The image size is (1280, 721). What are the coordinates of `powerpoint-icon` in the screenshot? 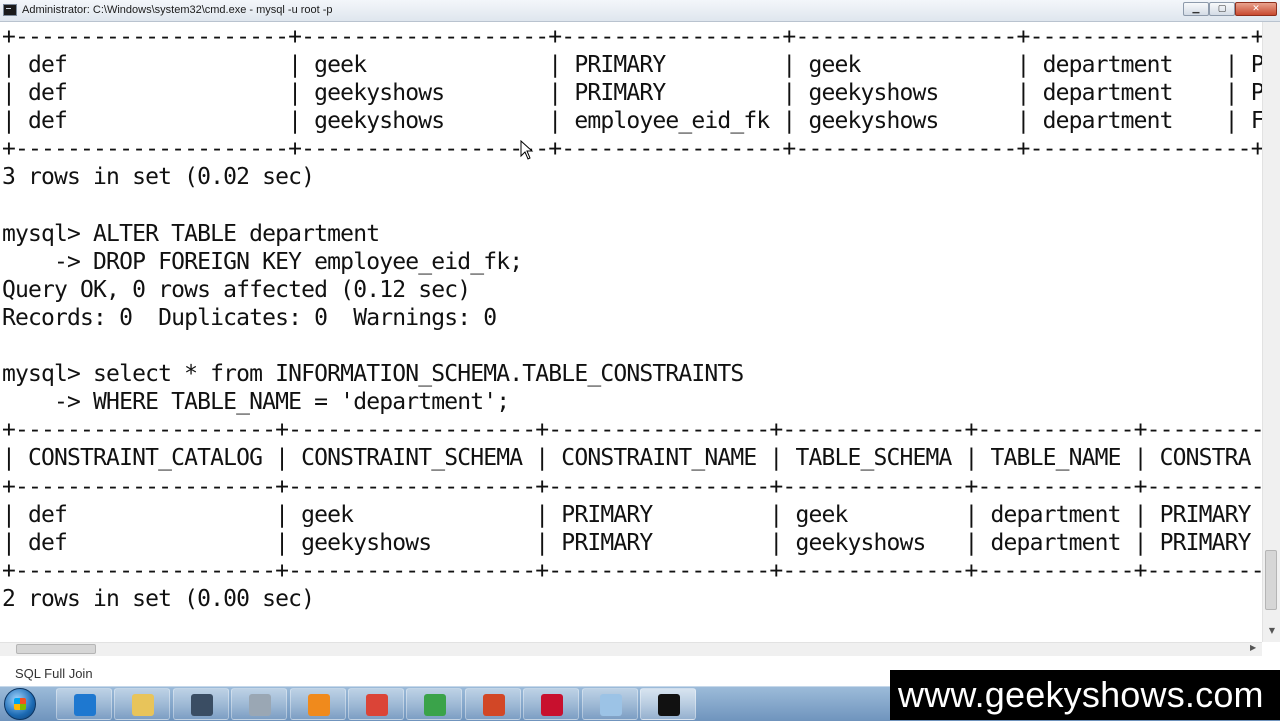 It's located at (493, 705).